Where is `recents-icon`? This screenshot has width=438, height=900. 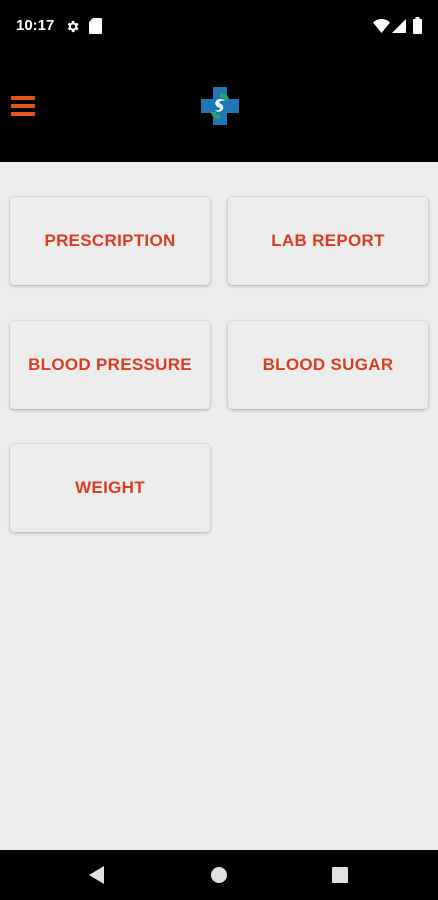 recents-icon is located at coordinates (340, 875).